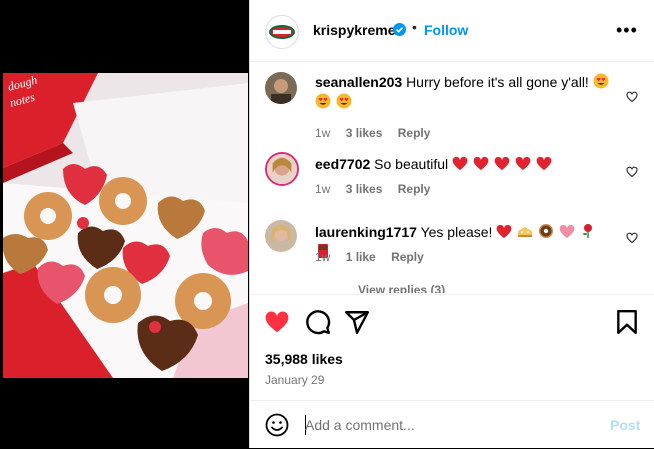  Describe the element at coordinates (399, 29) in the screenshot. I see `verified-badge-icon` at that location.